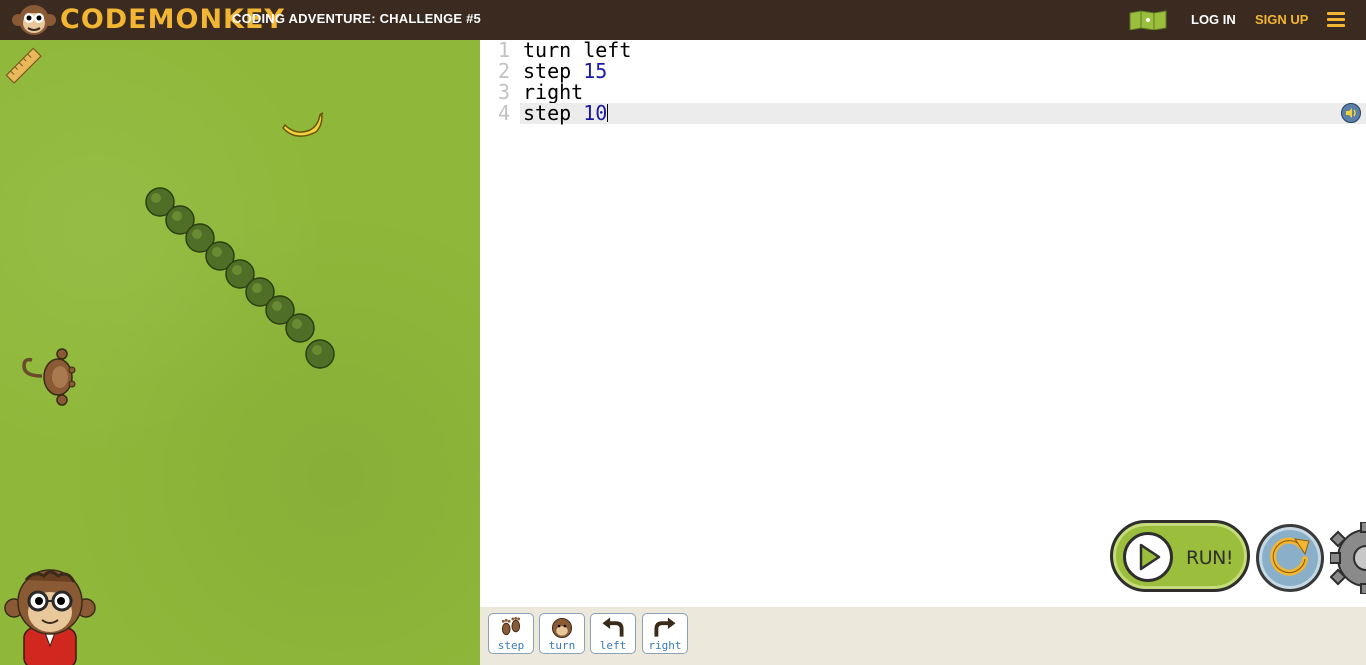  What do you see at coordinates (665, 645) in the screenshot?
I see `tool-label: right` at bounding box center [665, 645].